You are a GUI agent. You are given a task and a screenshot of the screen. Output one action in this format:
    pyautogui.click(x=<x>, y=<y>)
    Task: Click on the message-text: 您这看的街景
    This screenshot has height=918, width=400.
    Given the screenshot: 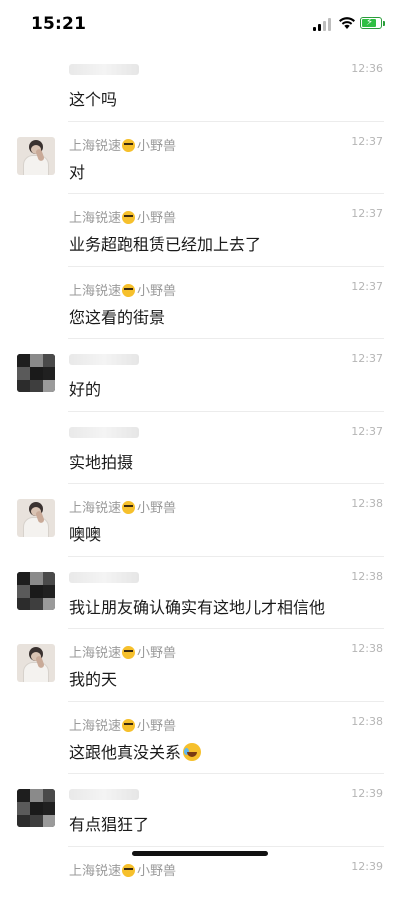 What is the action you would take?
    pyautogui.click(x=117, y=316)
    